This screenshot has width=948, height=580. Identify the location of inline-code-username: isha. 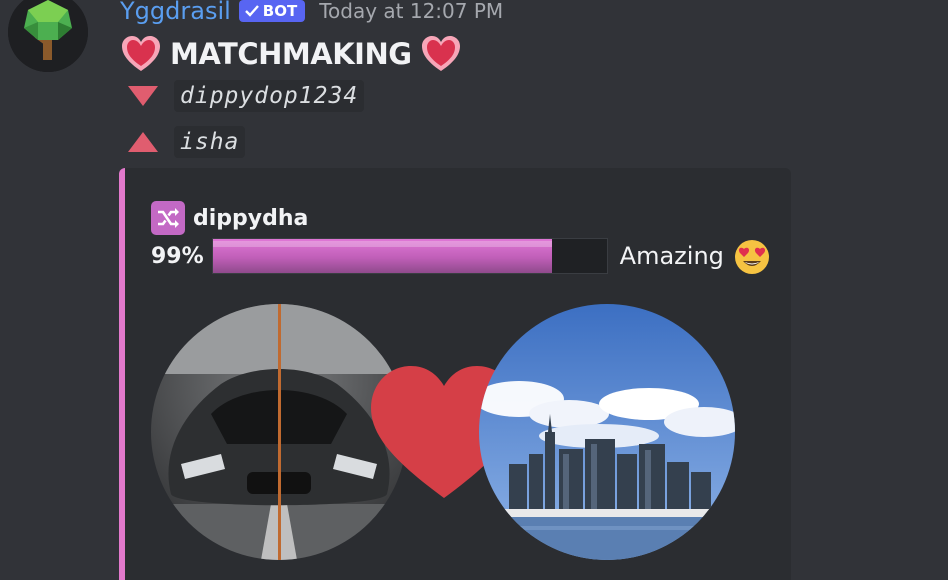
(210, 142).